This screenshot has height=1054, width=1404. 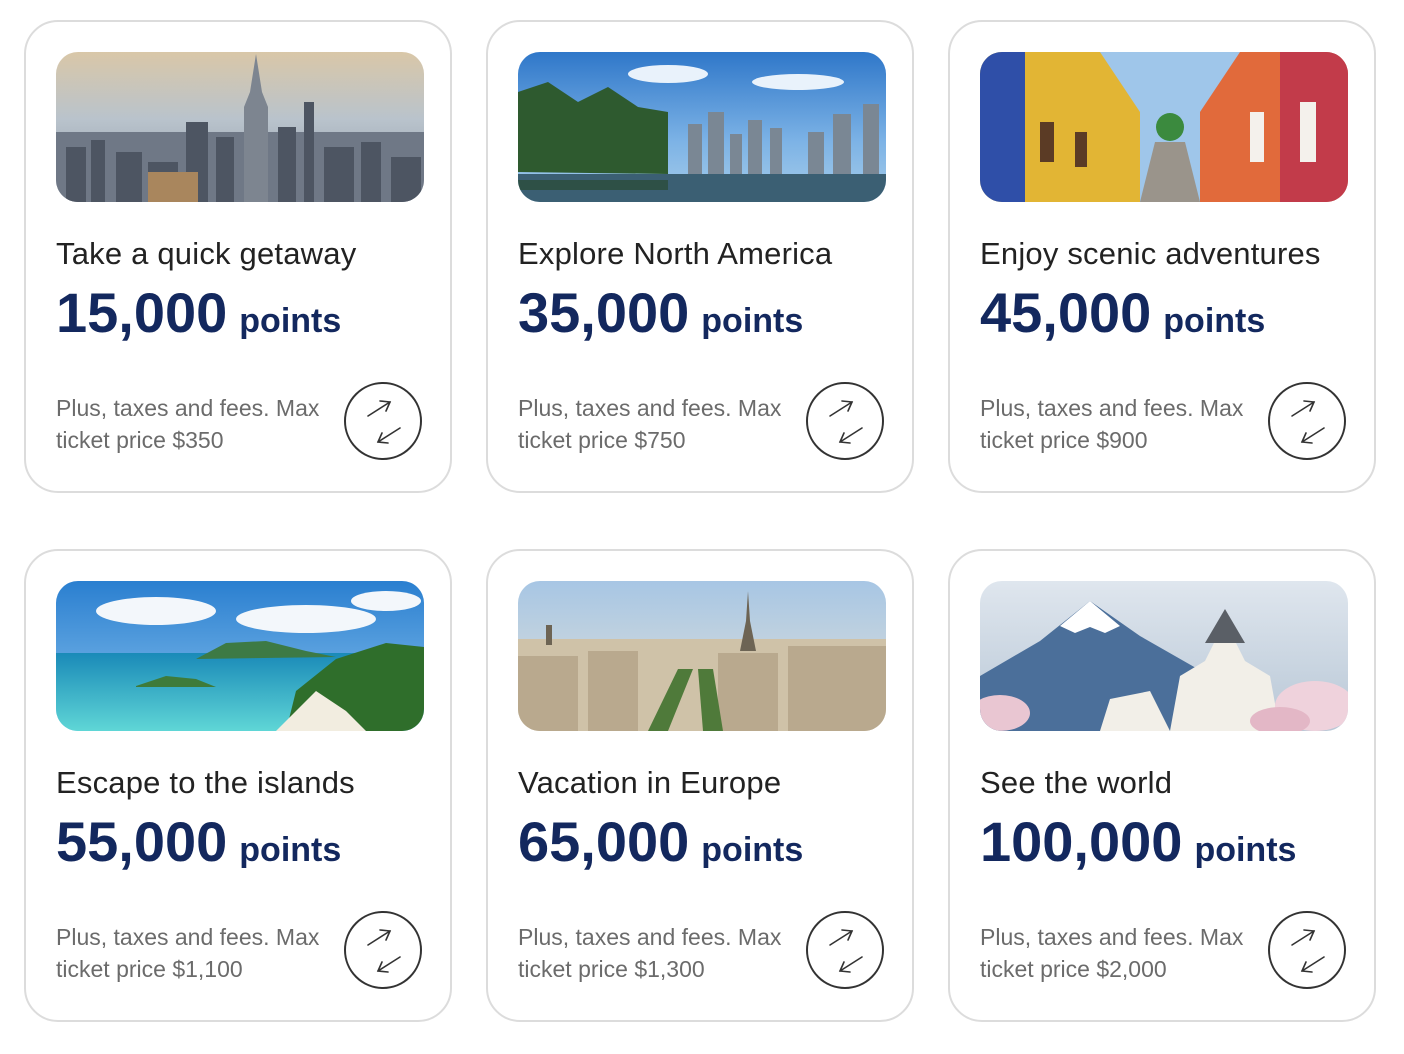 I want to click on fine-print-line: ticket price $350, so click(x=140, y=440).